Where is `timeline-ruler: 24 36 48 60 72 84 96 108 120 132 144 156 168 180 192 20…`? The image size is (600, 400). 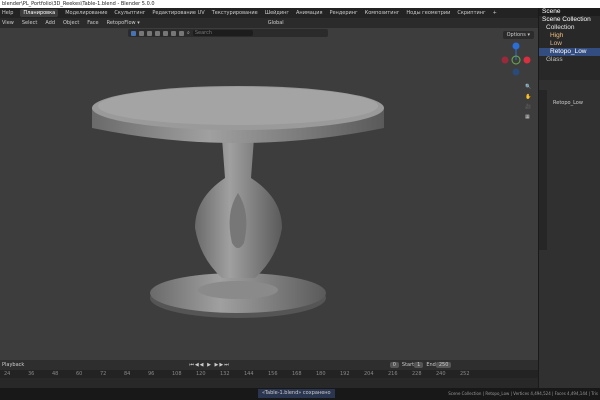
timeline-ruler: 24 36 48 60 72 84 96 108 120 132 144 156 168 180 192 20… is located at coordinates (269, 374).